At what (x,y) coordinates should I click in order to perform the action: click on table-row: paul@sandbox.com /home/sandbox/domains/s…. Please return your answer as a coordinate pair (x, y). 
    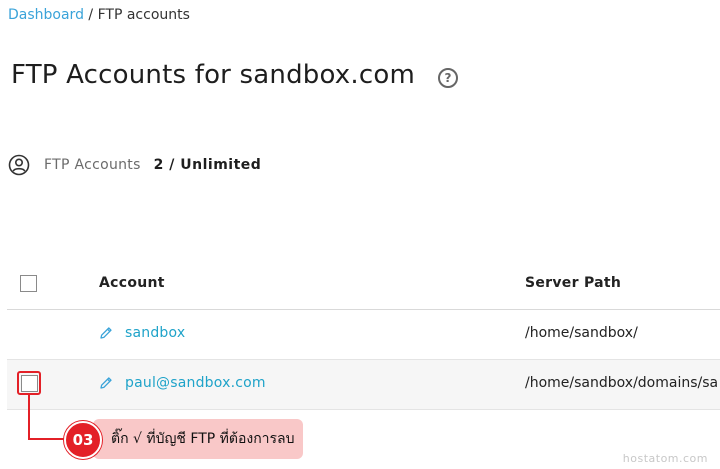
    Looking at the image, I should click on (363, 385).